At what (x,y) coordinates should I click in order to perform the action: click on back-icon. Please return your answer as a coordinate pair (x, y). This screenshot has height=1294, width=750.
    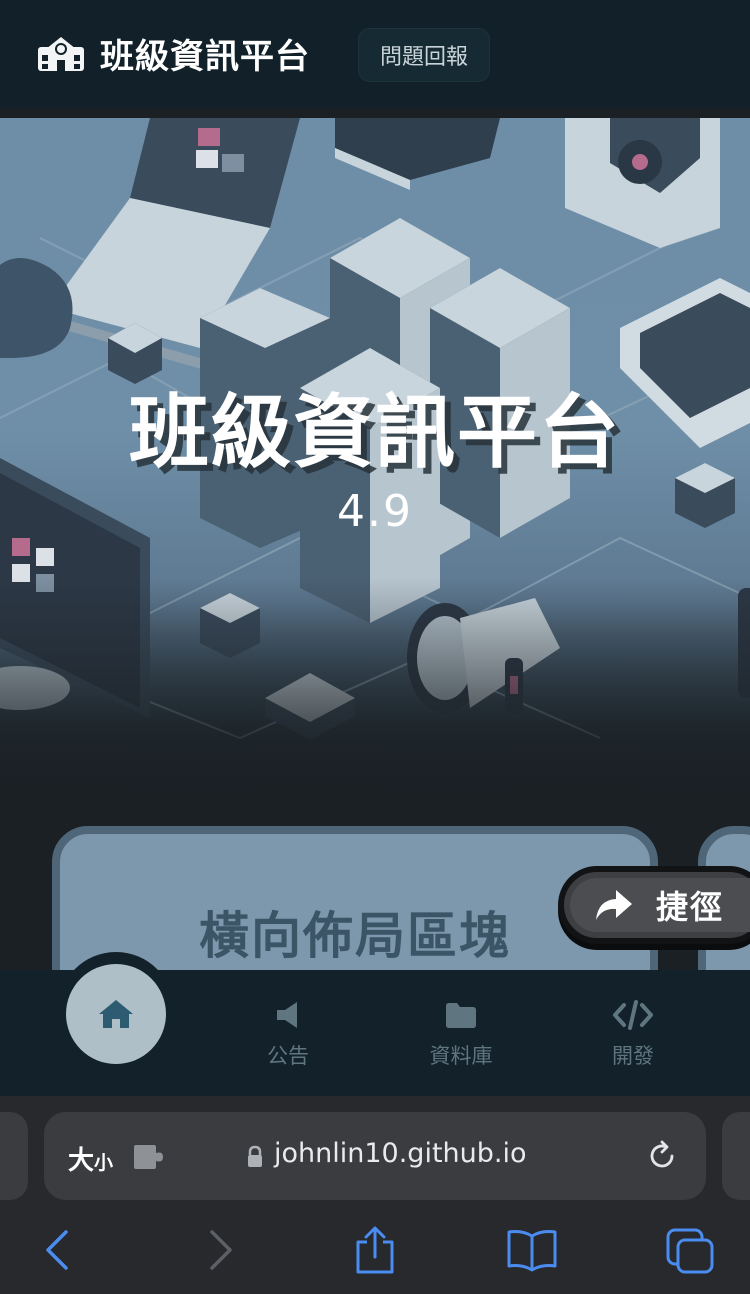
    Looking at the image, I should click on (58, 1250).